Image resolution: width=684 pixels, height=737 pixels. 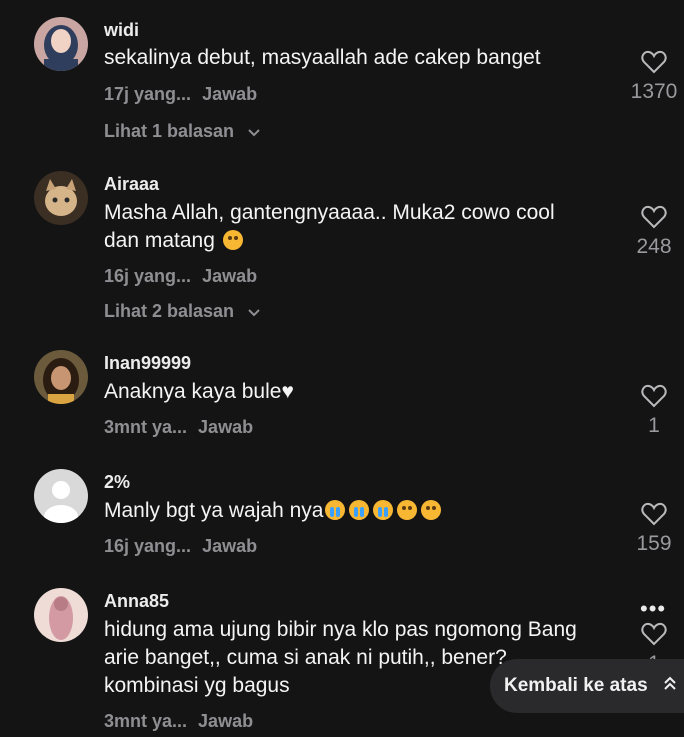 I want to click on like-count: 159, so click(x=654, y=543).